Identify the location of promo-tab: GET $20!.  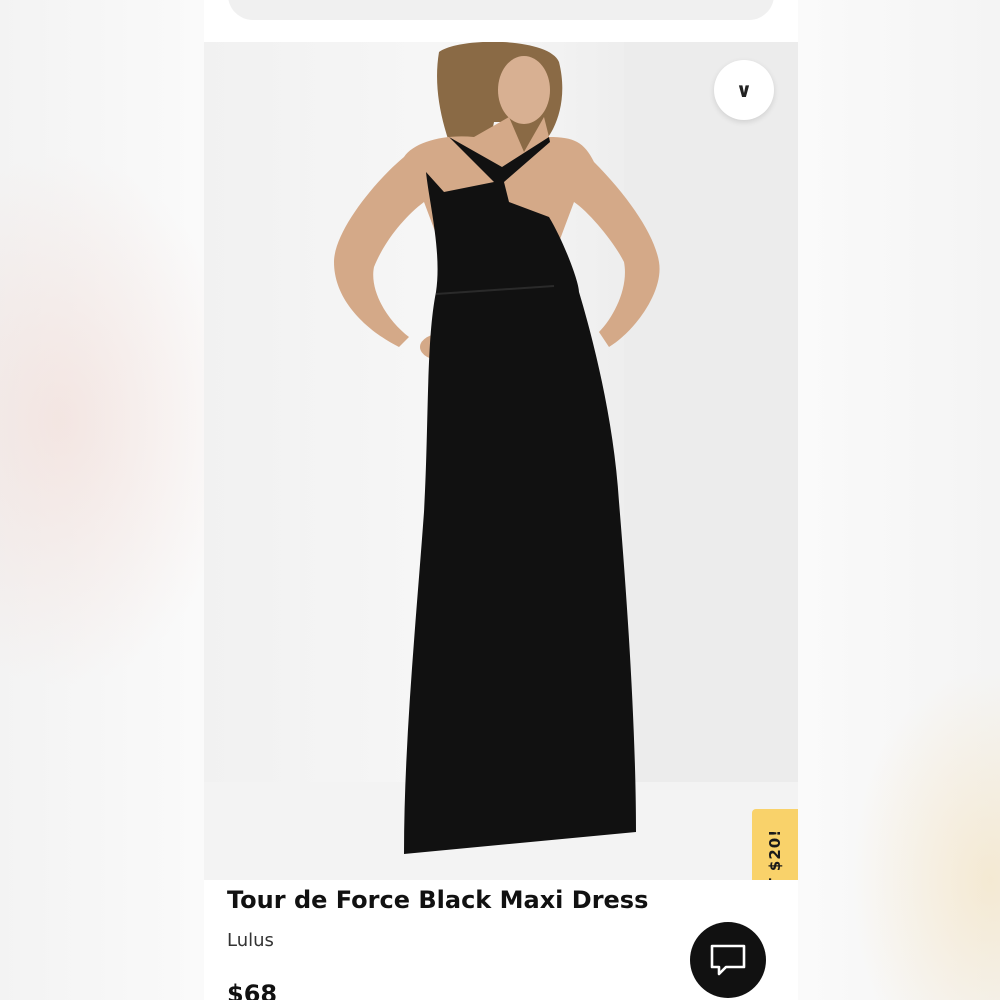
(775, 844).